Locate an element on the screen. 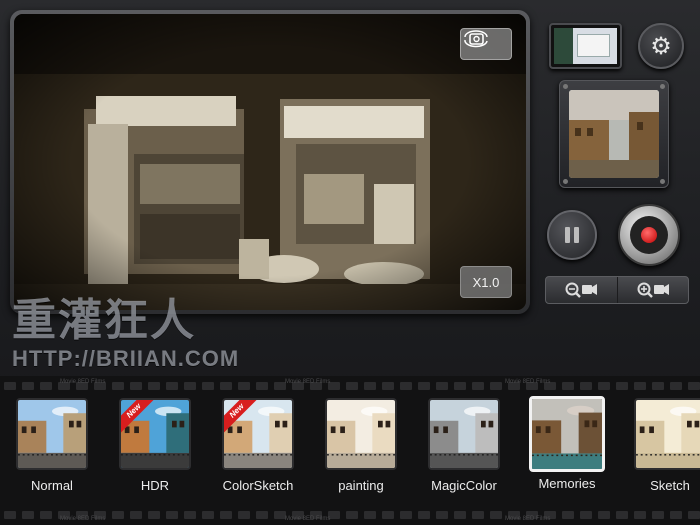  filter-colorsketch: New ColorSketch is located at coordinates (258, 445).